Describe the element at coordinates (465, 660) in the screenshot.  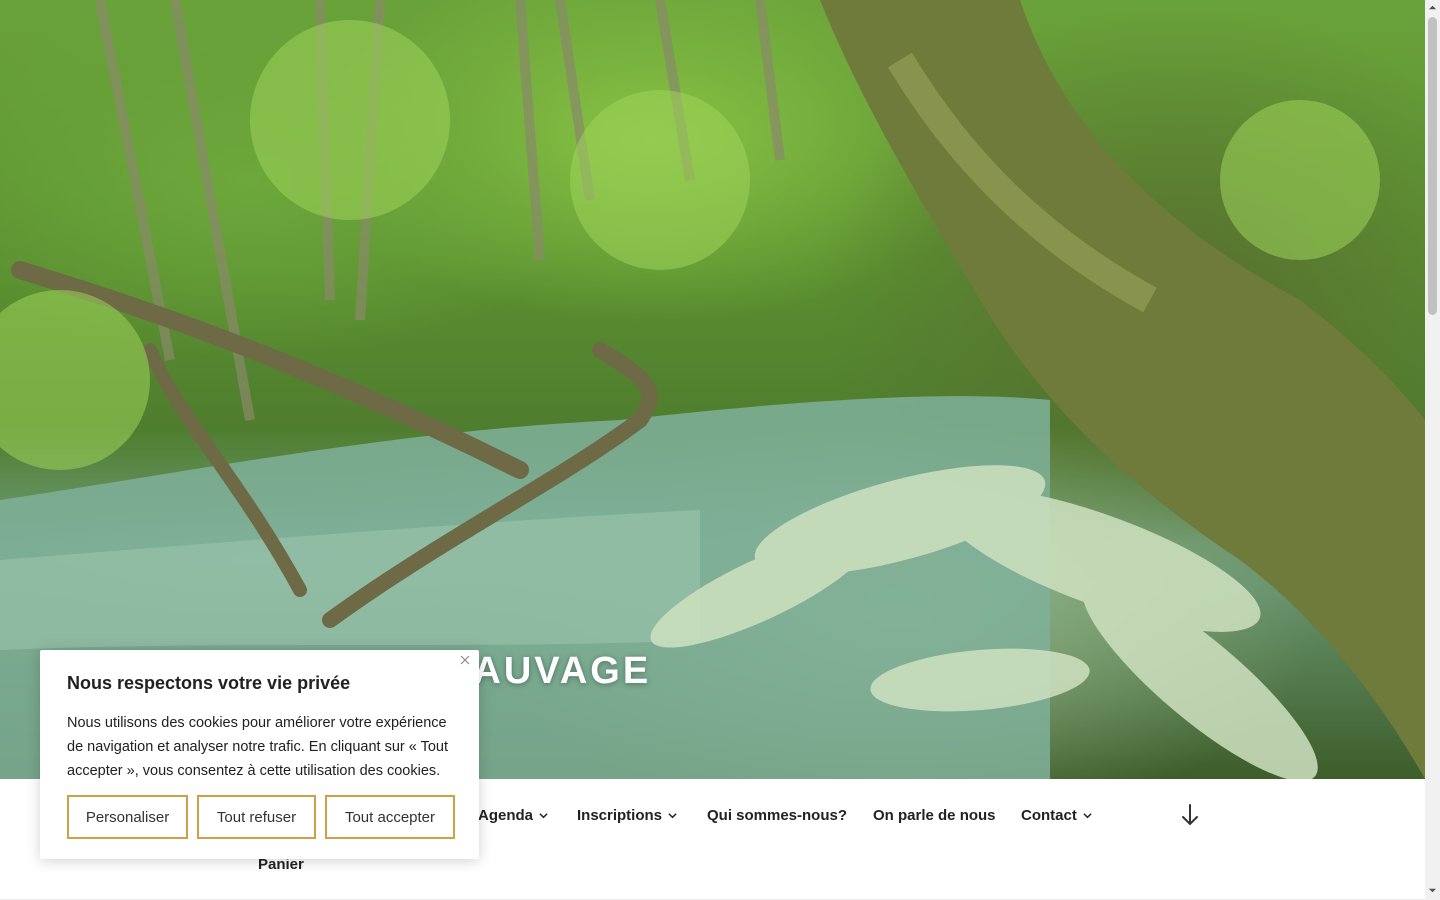
I see `close-icon` at that location.